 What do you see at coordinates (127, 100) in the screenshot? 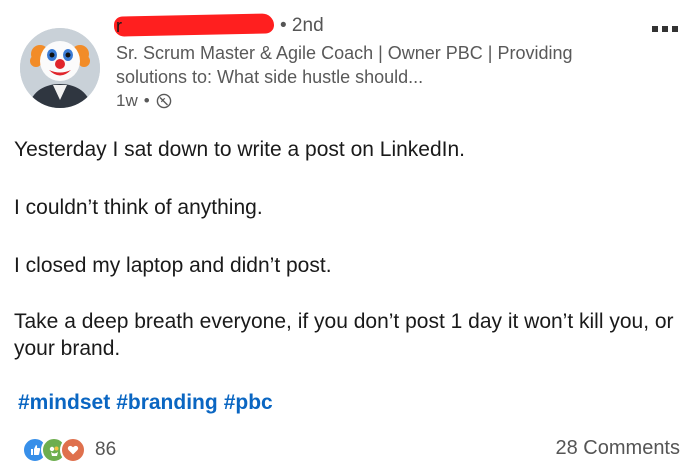
I see `post-time: 1w` at bounding box center [127, 100].